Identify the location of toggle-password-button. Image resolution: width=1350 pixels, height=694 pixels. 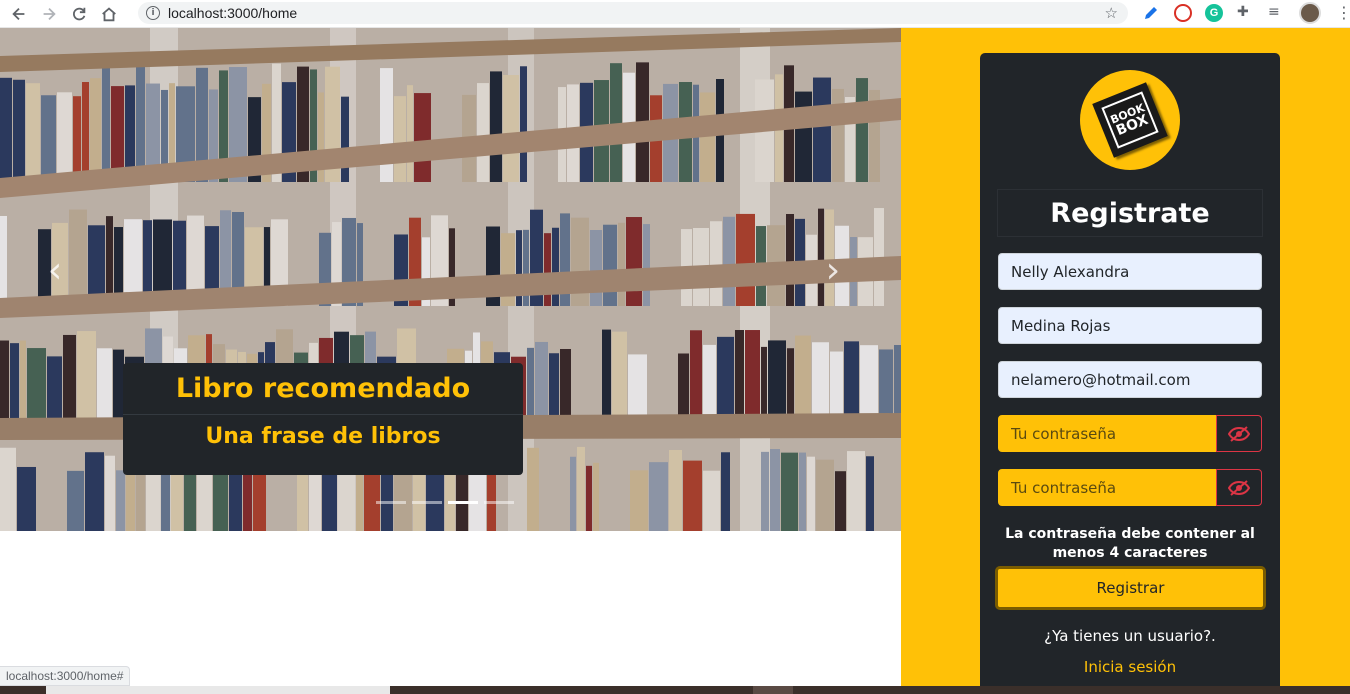
(1239, 433).